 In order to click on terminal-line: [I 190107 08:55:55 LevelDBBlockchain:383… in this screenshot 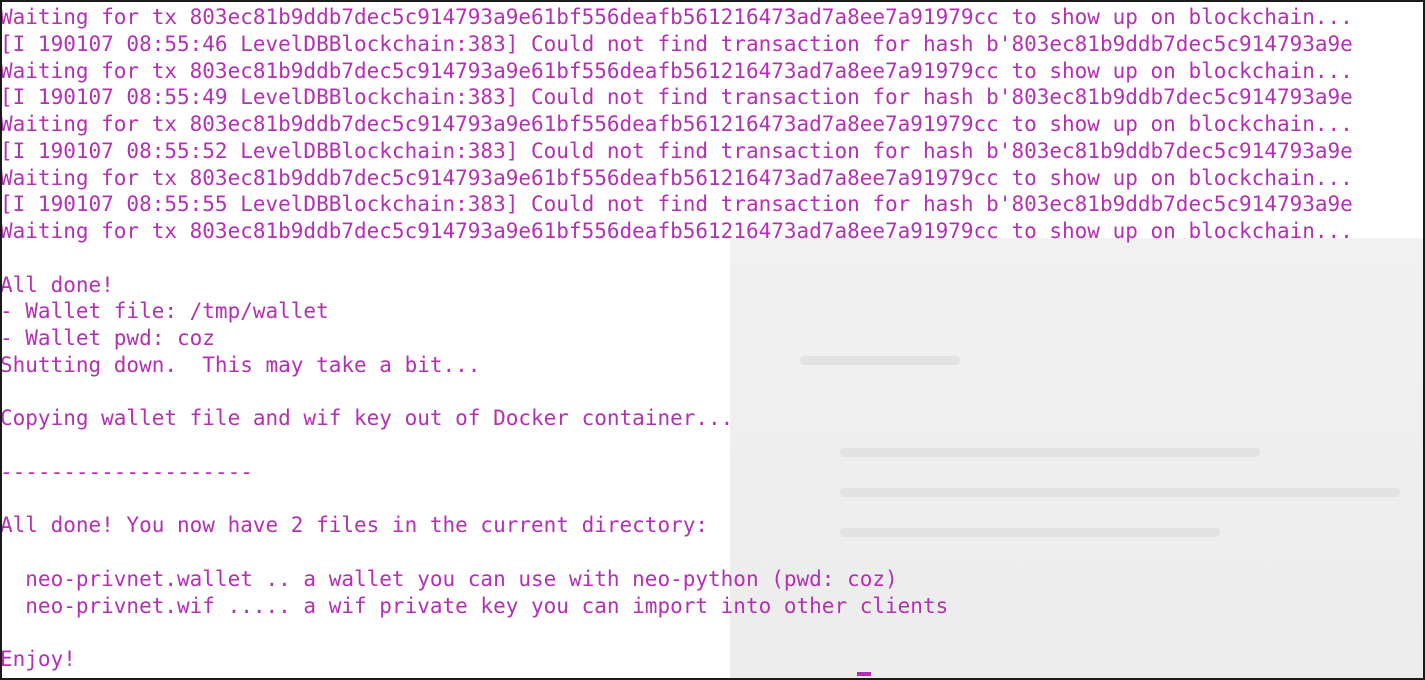, I will do `click(677, 204)`.